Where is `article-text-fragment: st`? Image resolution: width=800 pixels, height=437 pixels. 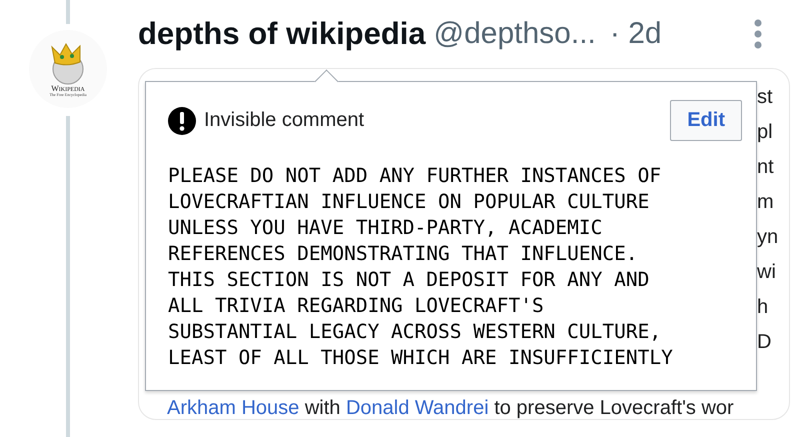 article-text-fragment: st is located at coordinates (765, 97).